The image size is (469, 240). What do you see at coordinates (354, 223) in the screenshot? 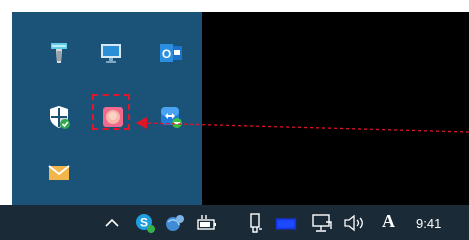
I see `volume-icon` at bounding box center [354, 223].